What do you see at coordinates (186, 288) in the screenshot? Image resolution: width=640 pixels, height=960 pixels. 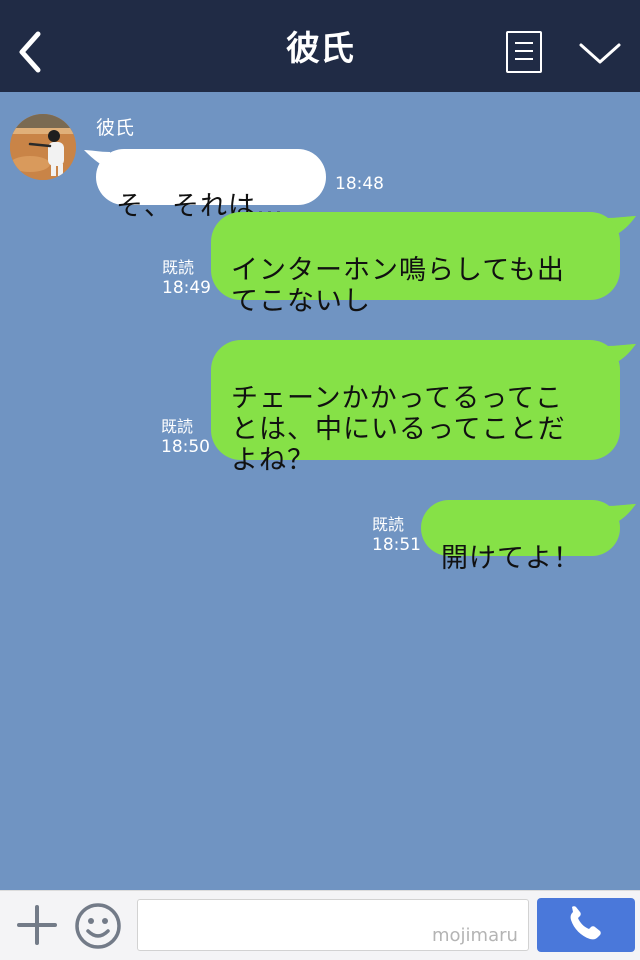 I see `message-time: 18:49` at bounding box center [186, 288].